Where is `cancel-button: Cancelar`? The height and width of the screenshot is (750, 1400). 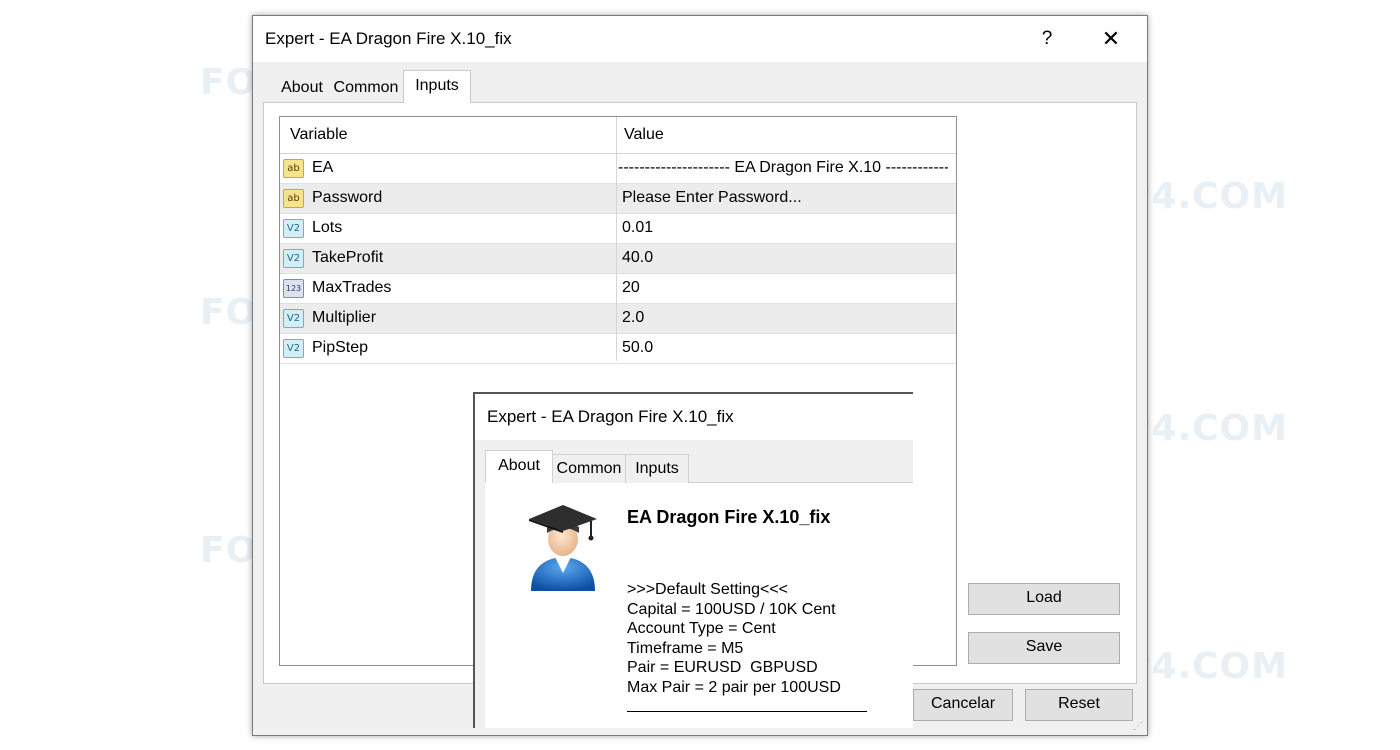
cancel-button: Cancelar is located at coordinates (963, 705).